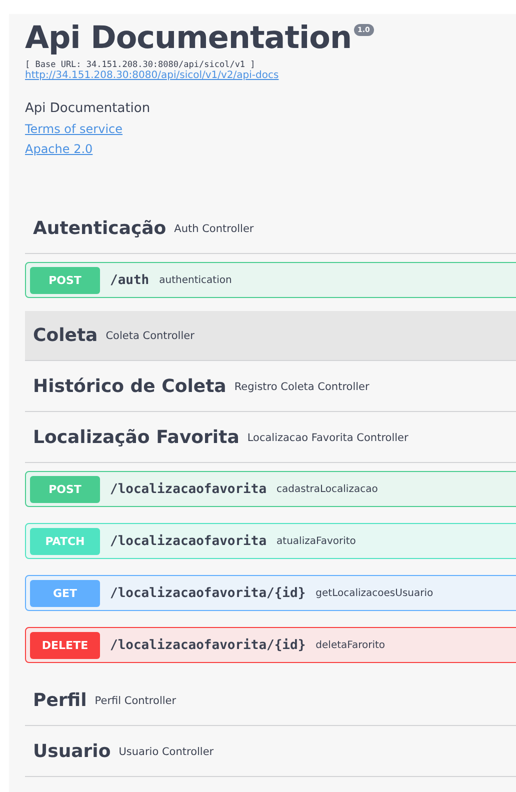 This screenshot has height=792, width=516. I want to click on operation-row: DELETE /localizacaofavorita/{id} deletaFarorito, so click(270, 645).